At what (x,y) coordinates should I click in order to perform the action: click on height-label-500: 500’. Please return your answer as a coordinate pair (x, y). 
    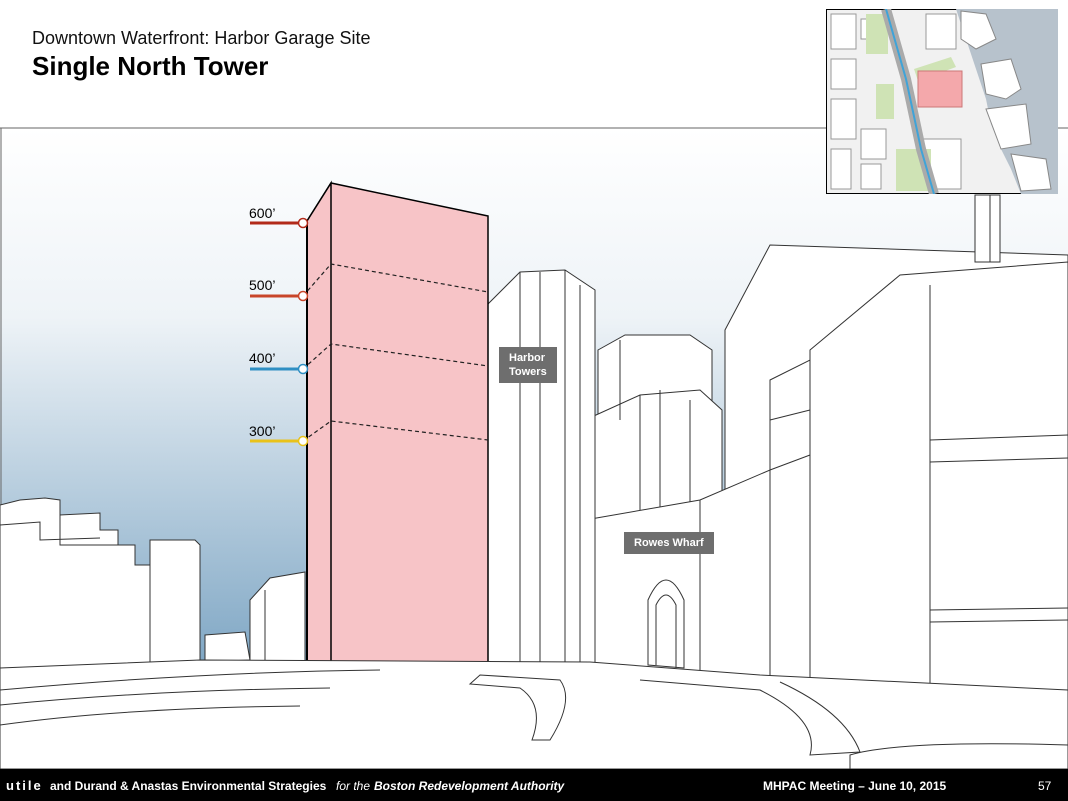
    Looking at the image, I should click on (262, 285).